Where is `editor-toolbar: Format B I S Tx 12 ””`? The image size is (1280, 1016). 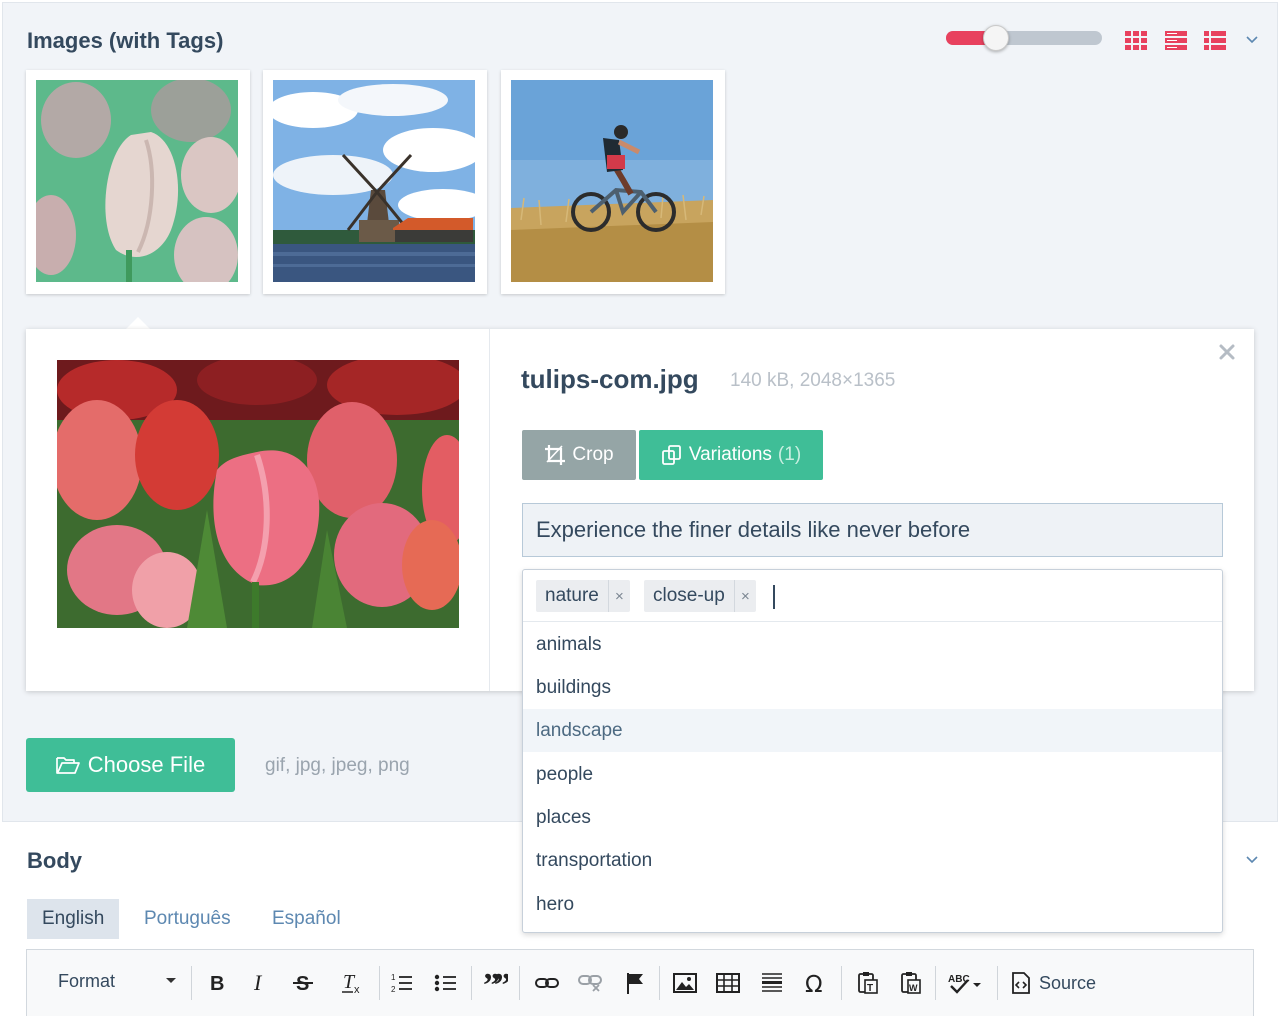
editor-toolbar: Format B I S Tx 12 ”” is located at coordinates (640, 982).